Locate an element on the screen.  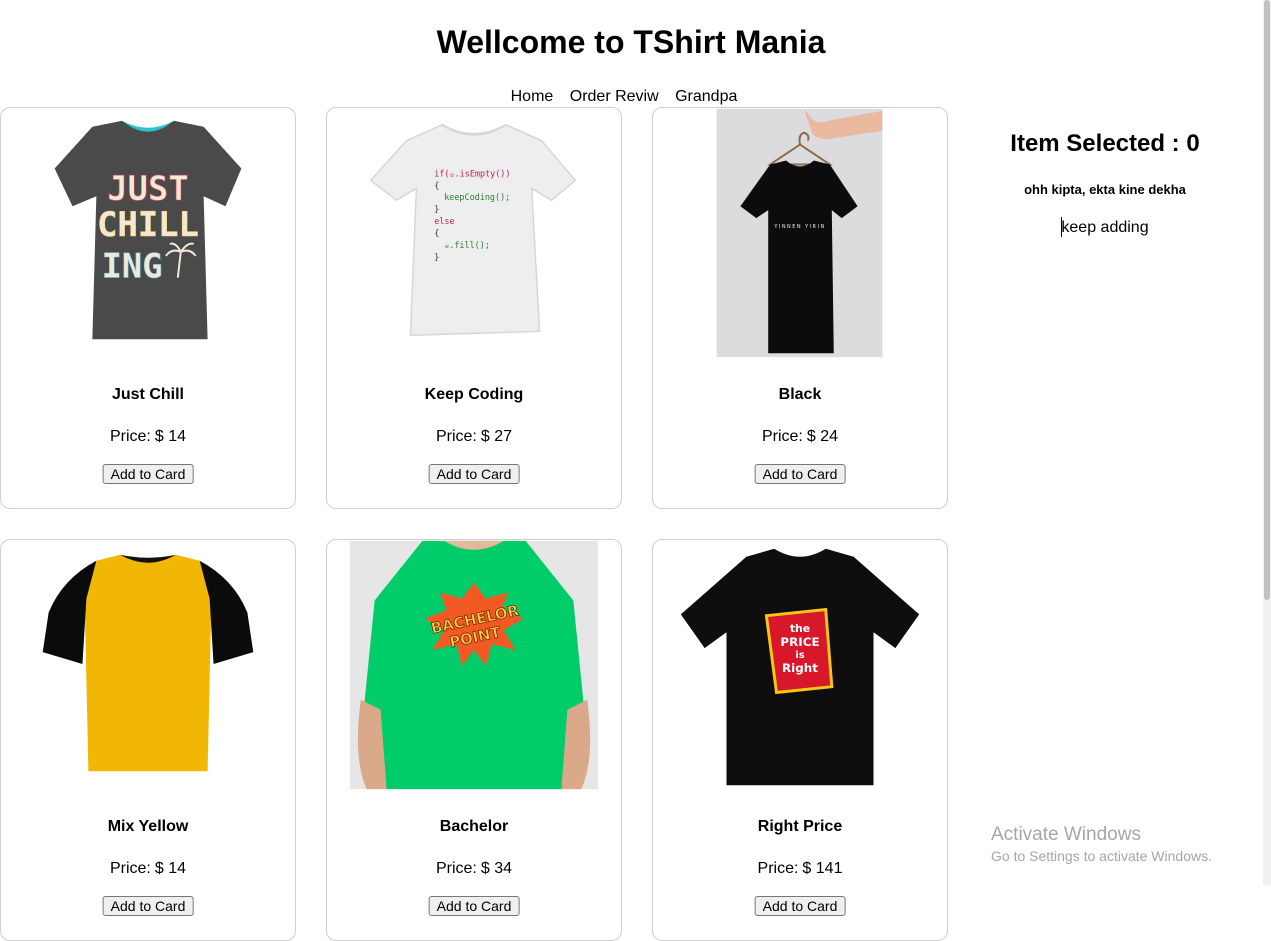
product-price: Price: $ 27 is located at coordinates (474, 437).